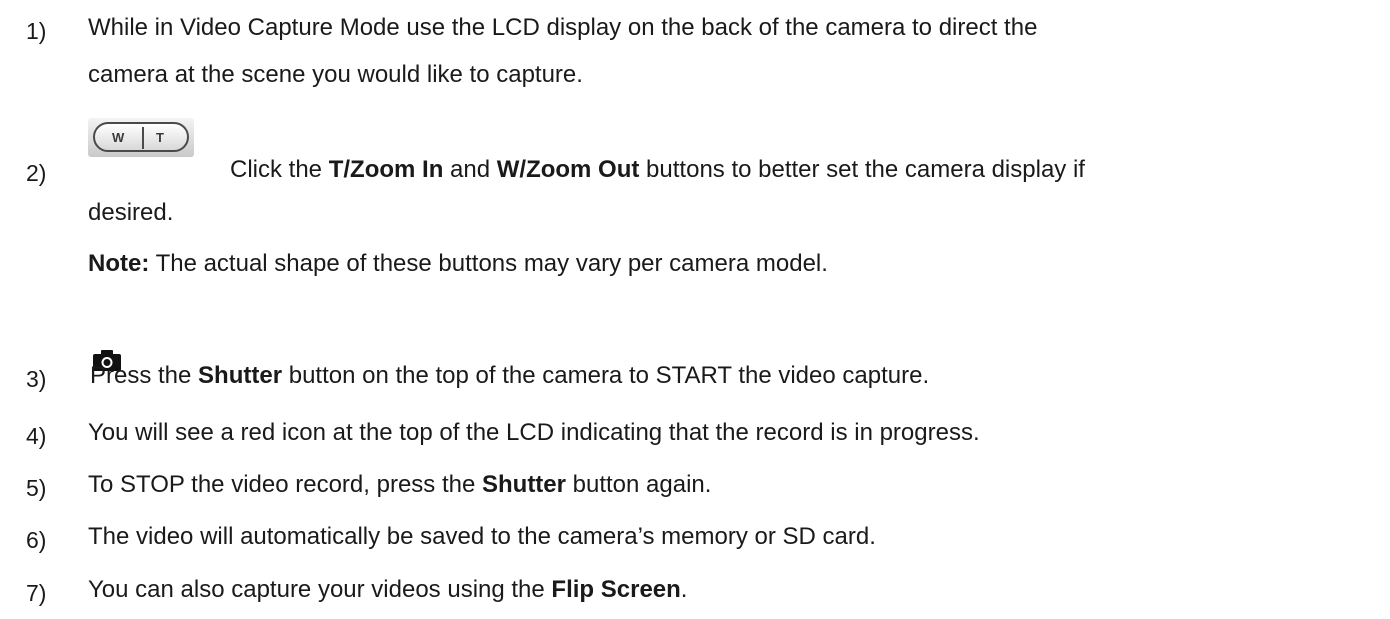  What do you see at coordinates (36, 173) in the screenshot?
I see `step-number: 2)` at bounding box center [36, 173].